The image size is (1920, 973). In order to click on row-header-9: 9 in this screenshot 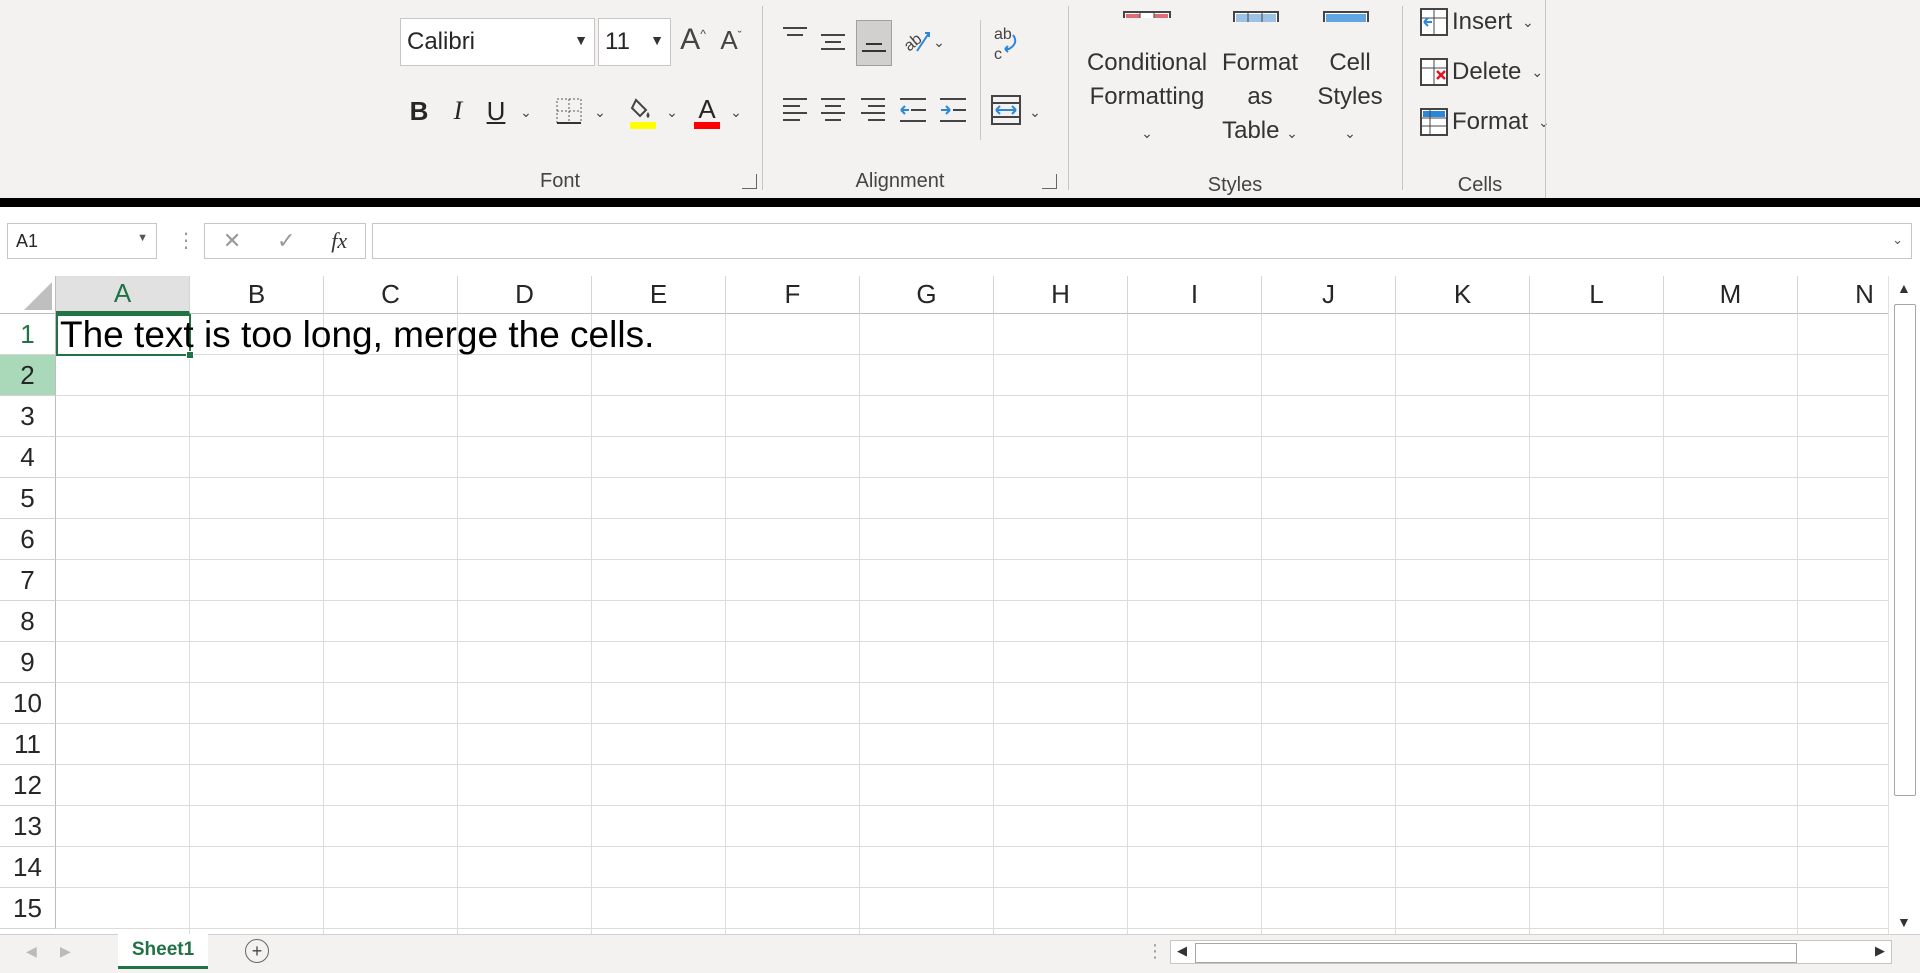, I will do `click(28, 662)`.